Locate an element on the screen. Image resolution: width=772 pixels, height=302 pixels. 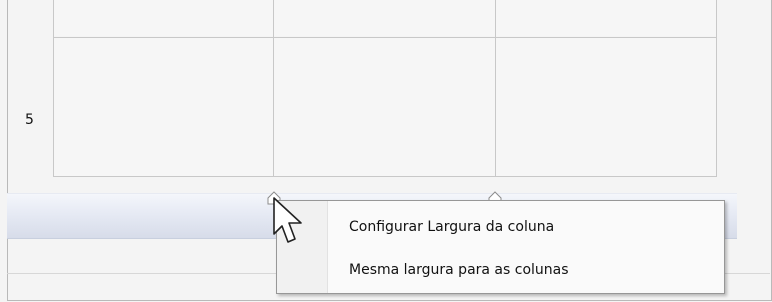
menu-item-equal-column-width: Mesma largura para as colunas is located at coordinates (459, 270).